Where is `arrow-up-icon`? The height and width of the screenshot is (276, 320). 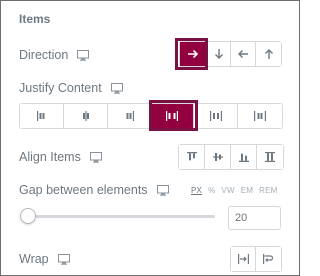 arrow-up-icon is located at coordinates (268, 54).